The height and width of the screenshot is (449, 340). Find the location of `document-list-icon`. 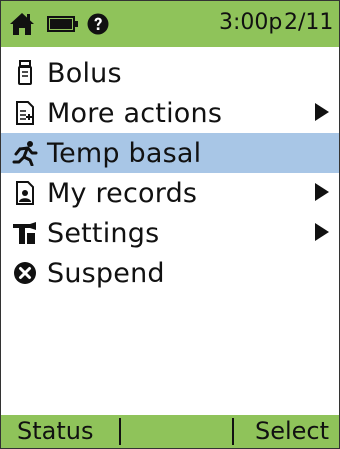

document-list-icon is located at coordinates (25, 113).